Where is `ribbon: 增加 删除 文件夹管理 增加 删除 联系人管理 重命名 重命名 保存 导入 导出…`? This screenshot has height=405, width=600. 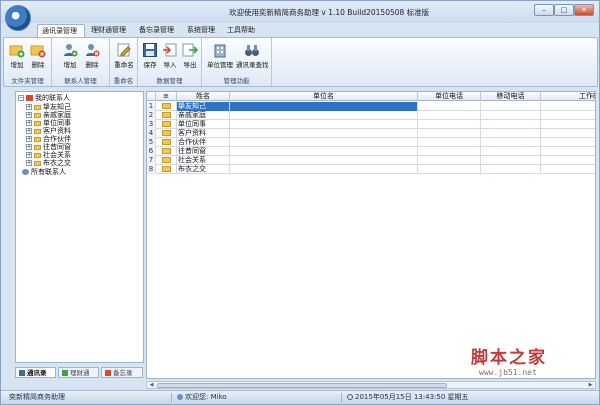
ribbon: 增加 删除 文件夹管理 增加 删除 联系人管理 重命名 重命名 保存 导入 导出… is located at coordinates (300, 62).